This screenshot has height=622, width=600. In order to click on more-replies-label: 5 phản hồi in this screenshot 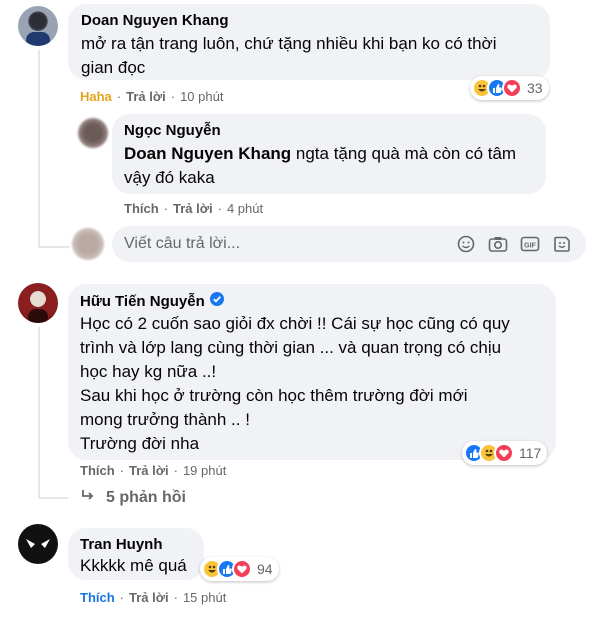, I will do `click(146, 497)`.